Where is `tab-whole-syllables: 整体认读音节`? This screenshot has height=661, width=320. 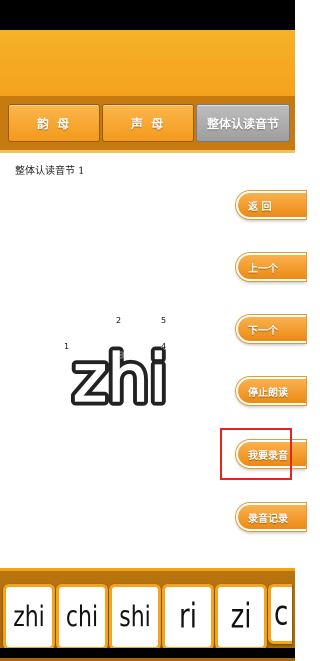 tab-whole-syllables: 整体认读音节 is located at coordinates (243, 123).